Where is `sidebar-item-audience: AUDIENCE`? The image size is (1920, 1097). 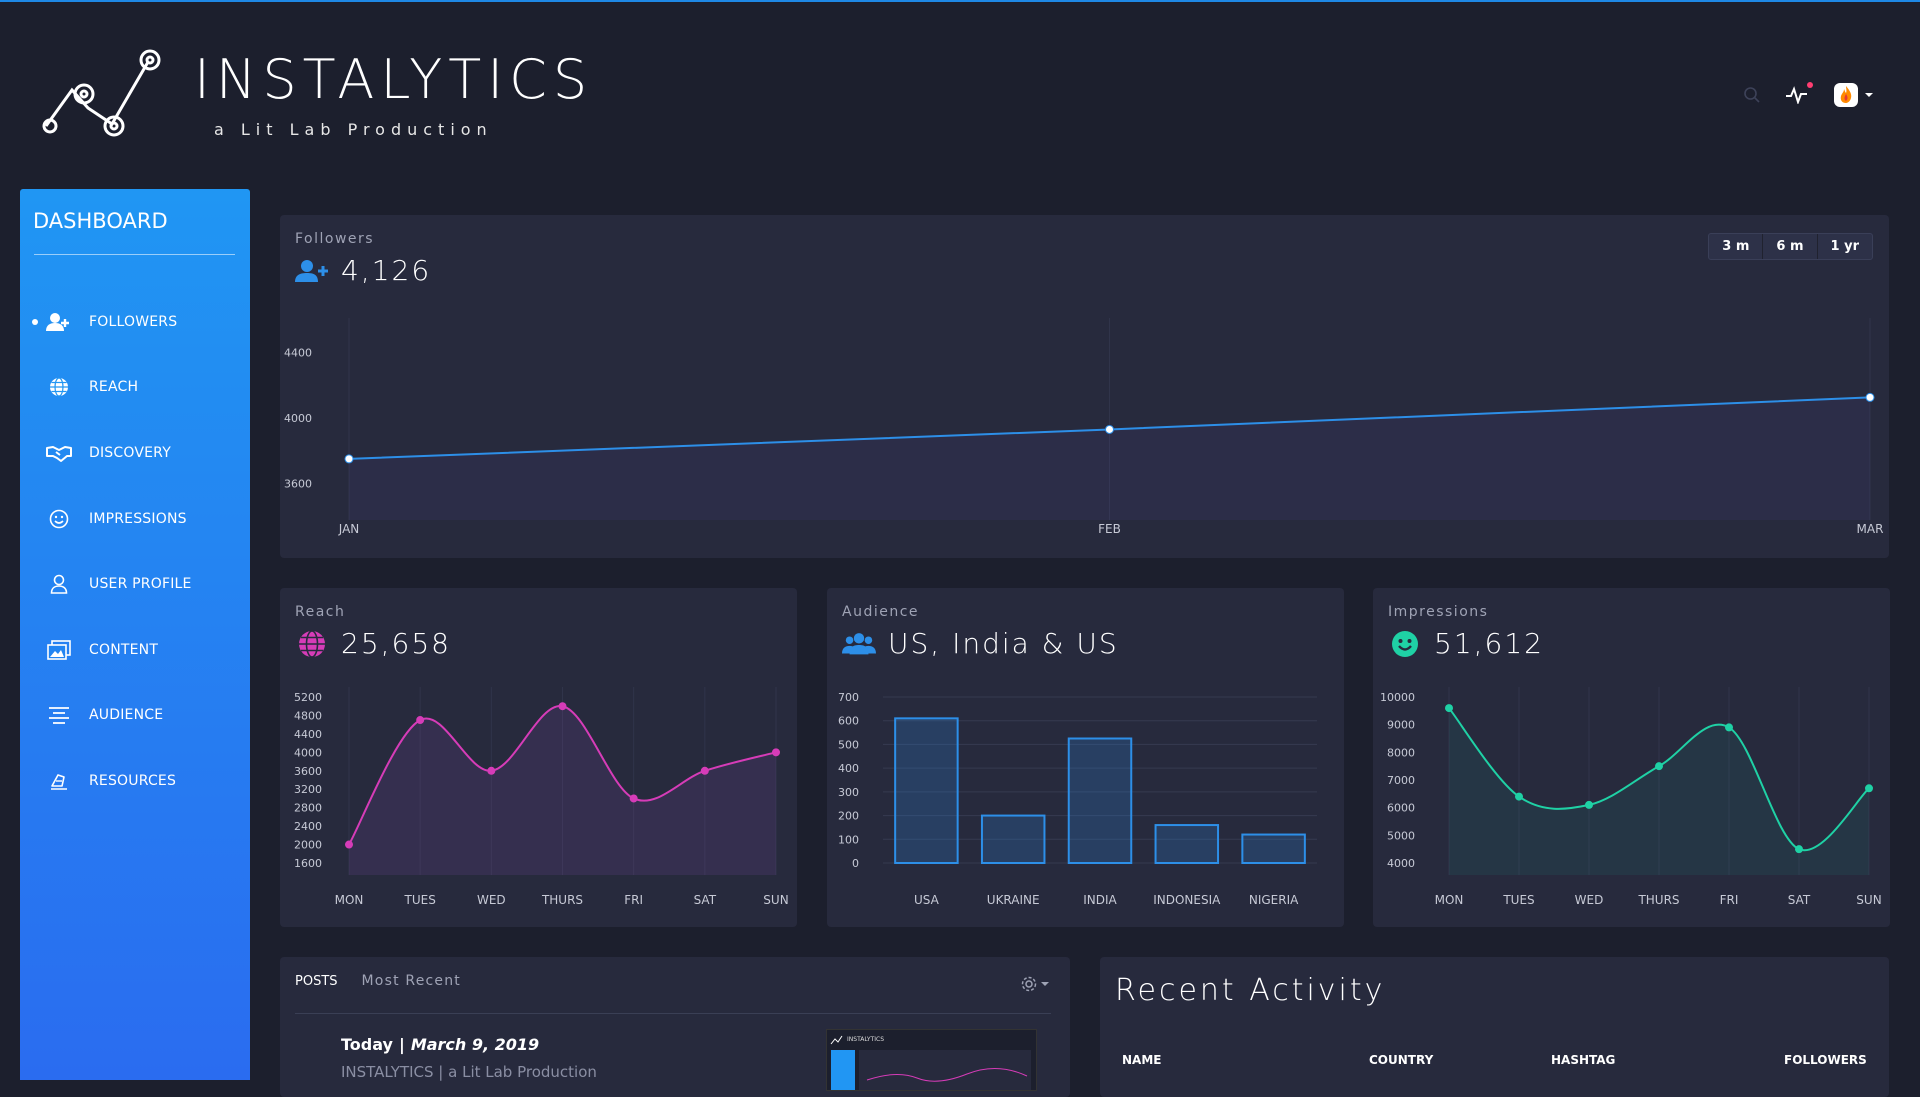
sidebar-item-audience: AUDIENCE is located at coordinates (135, 716).